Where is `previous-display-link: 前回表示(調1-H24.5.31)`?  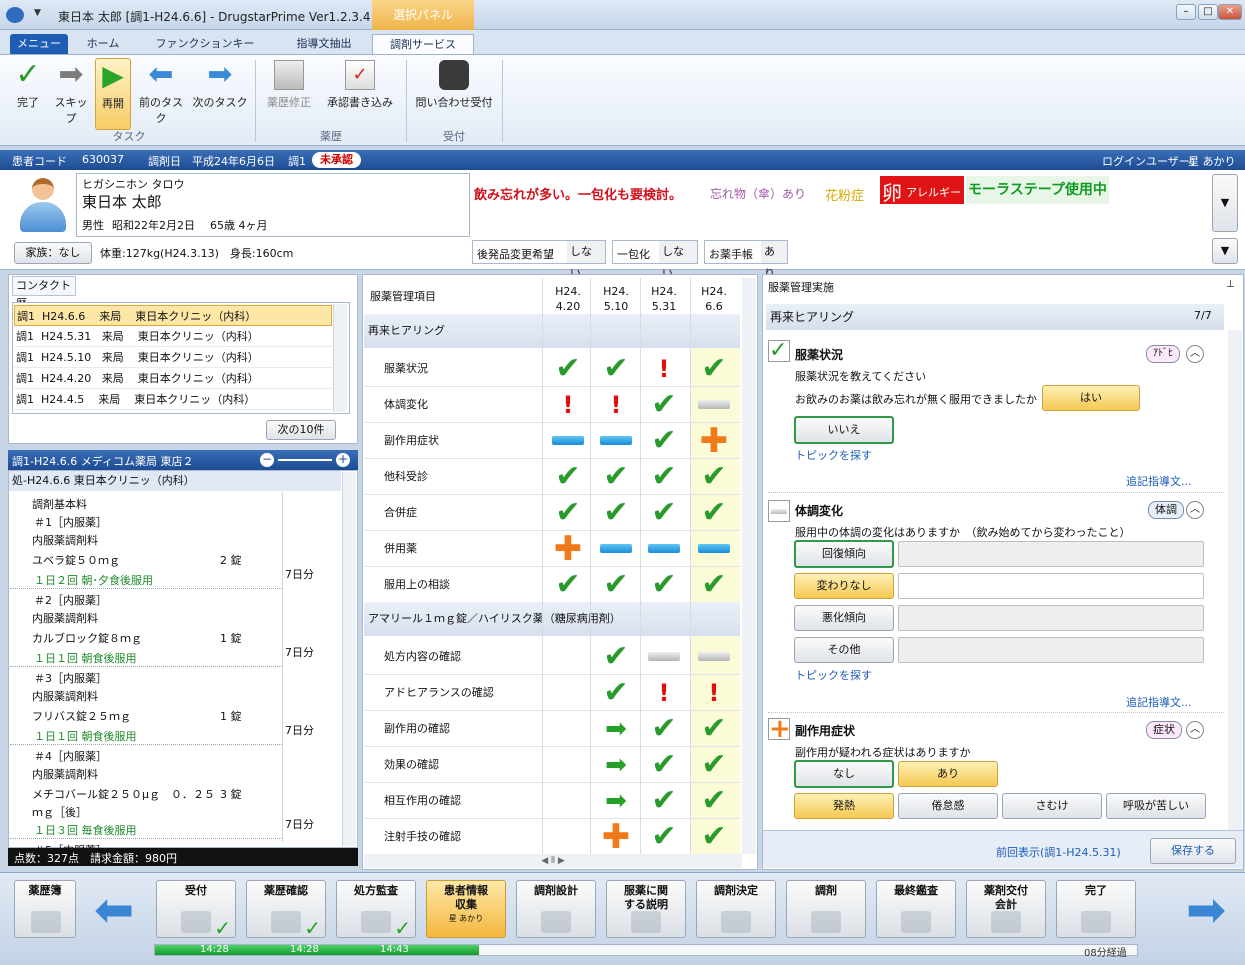
previous-display-link: 前回表示(調1-H24.5.31) is located at coordinates (1058, 852).